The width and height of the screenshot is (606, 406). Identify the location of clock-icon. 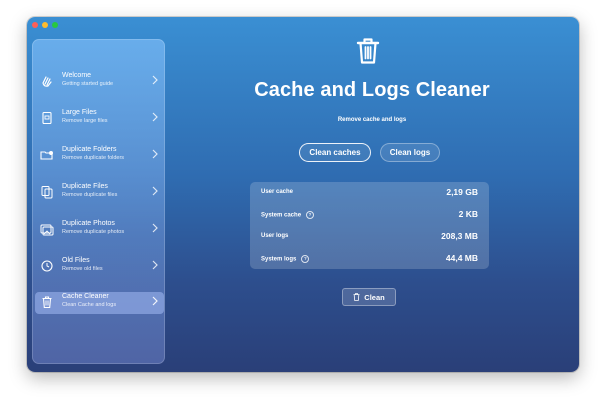
(47, 266).